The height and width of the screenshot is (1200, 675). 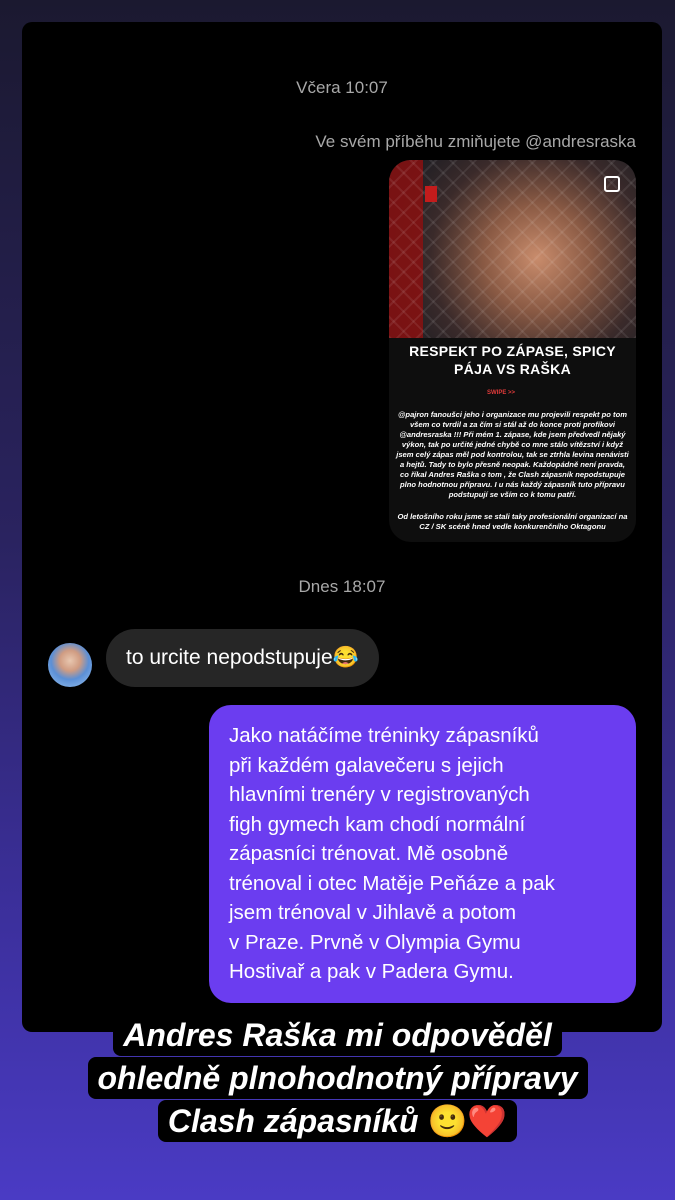 What do you see at coordinates (431, 194) in the screenshot?
I see `organization-logo` at bounding box center [431, 194].